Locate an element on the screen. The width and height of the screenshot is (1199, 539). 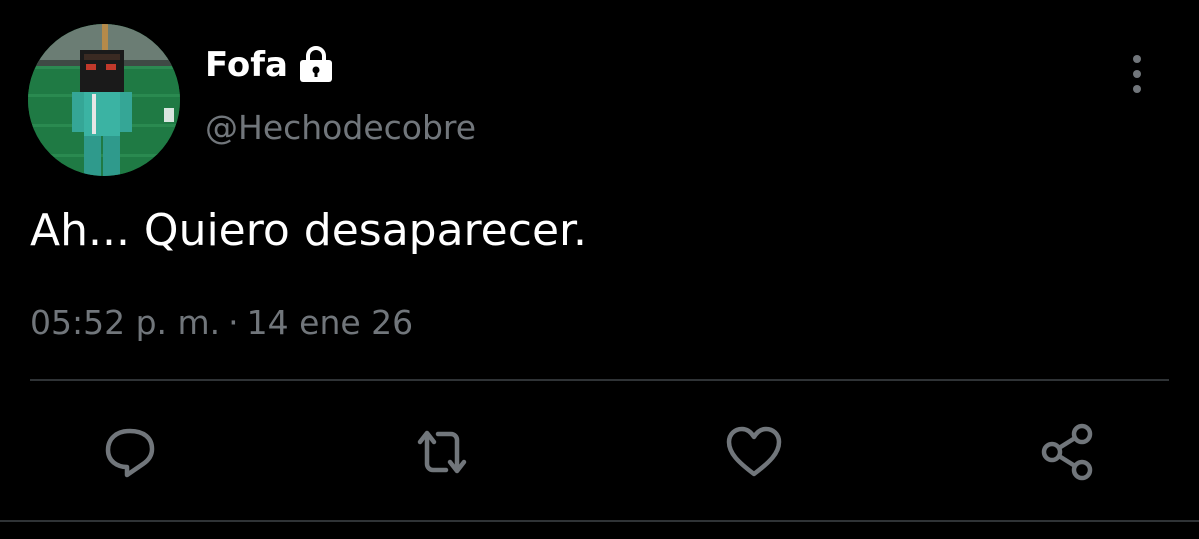
reply-icon is located at coordinates (130, 453).